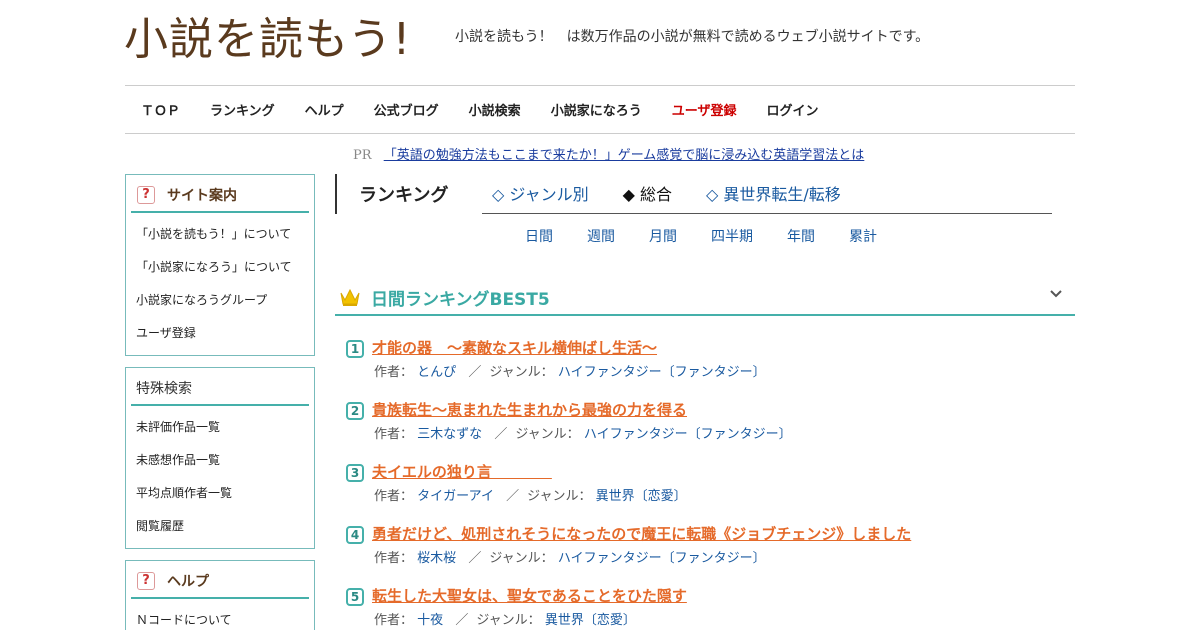  I want to click on novel-title-link: 転生した大聖女は、聖女であることをひた隠す, so click(529, 596).